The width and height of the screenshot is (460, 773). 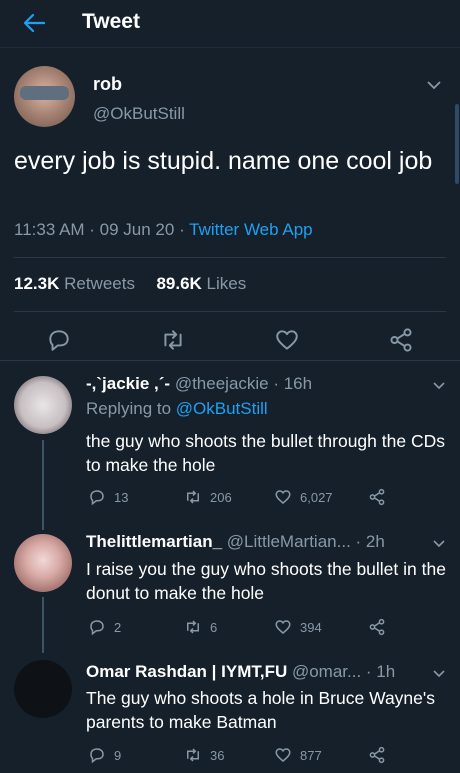 I want to click on tweet-stats: 12.3K Retweets 89.6K Likes, so click(x=130, y=284).